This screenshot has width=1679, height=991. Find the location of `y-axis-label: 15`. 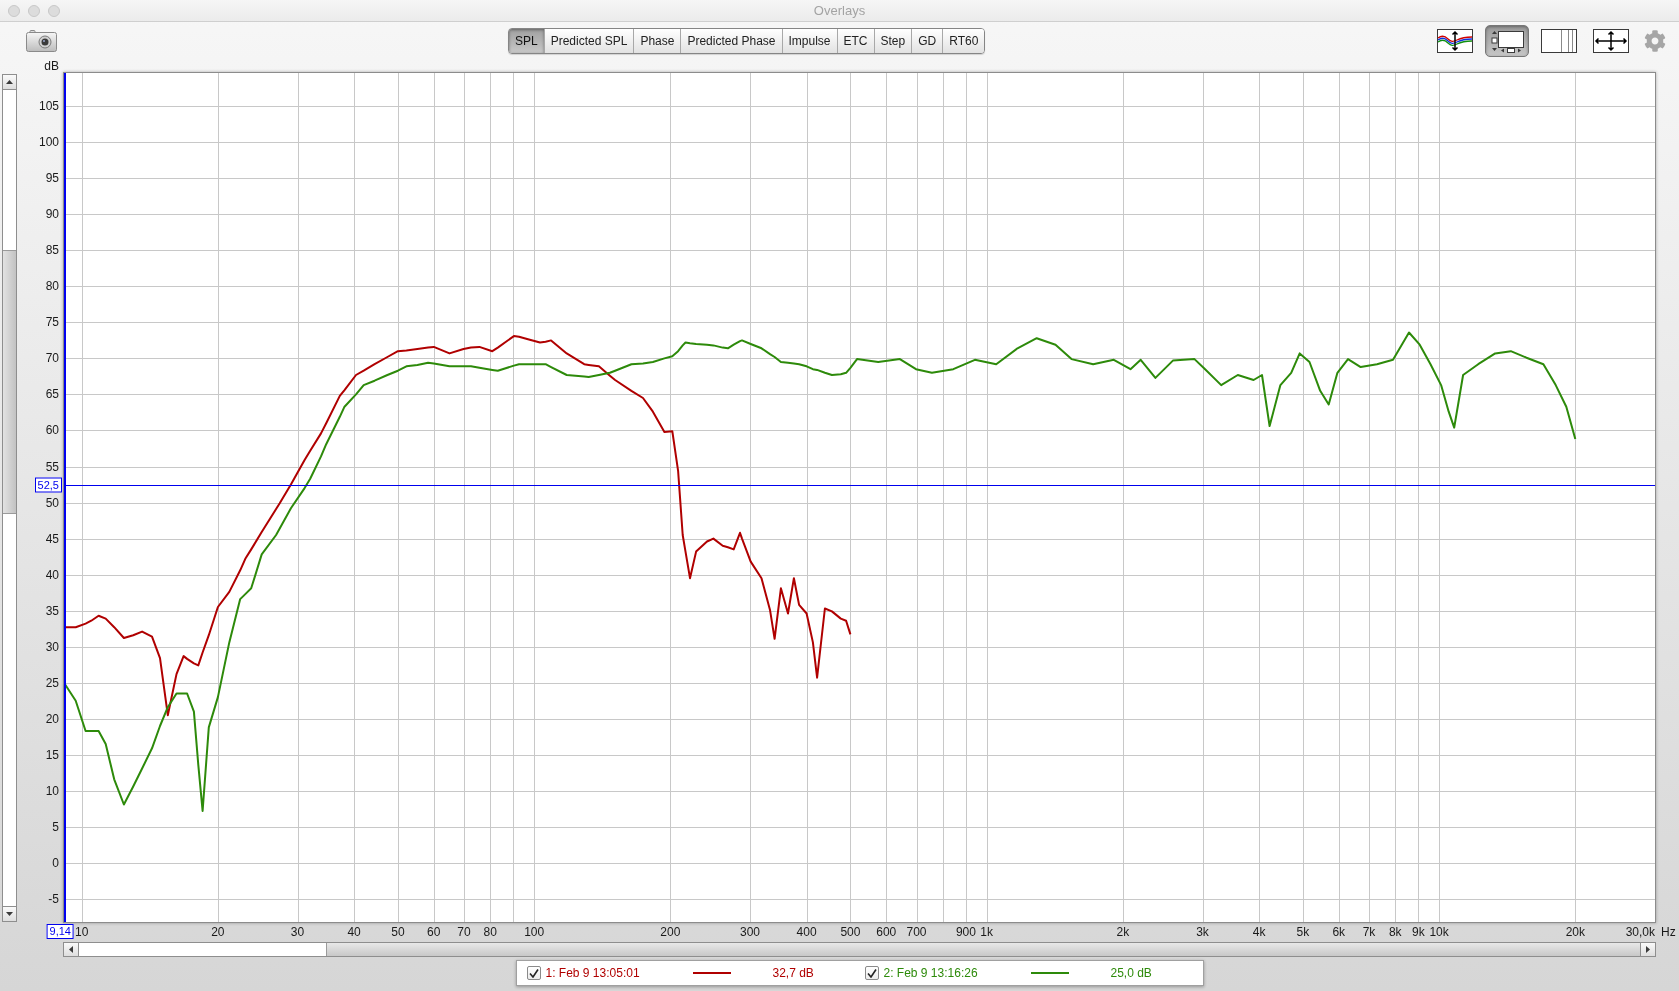

y-axis-label: 15 is located at coordinates (52, 754).